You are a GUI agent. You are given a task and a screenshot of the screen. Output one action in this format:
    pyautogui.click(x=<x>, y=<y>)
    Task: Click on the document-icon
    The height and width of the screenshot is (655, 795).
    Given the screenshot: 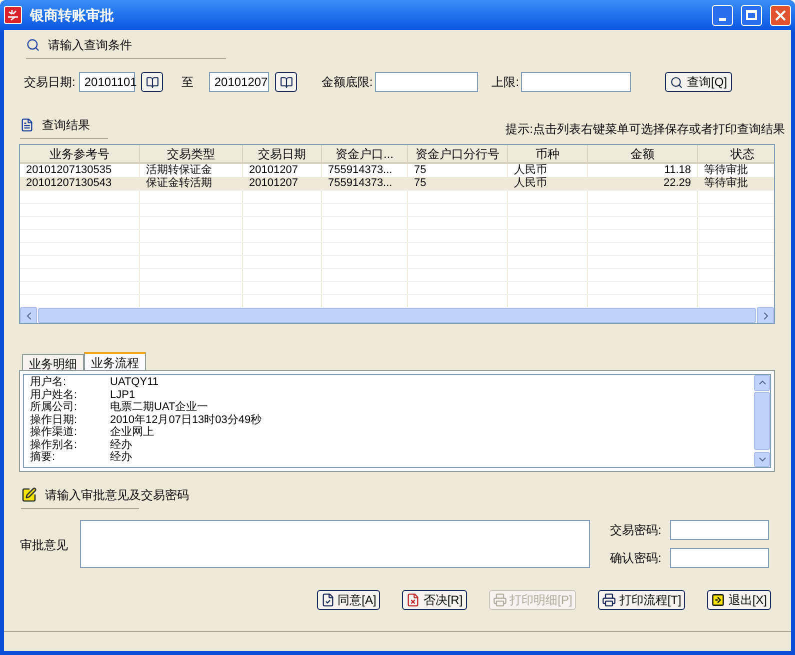 What is the action you would take?
    pyautogui.click(x=27, y=125)
    